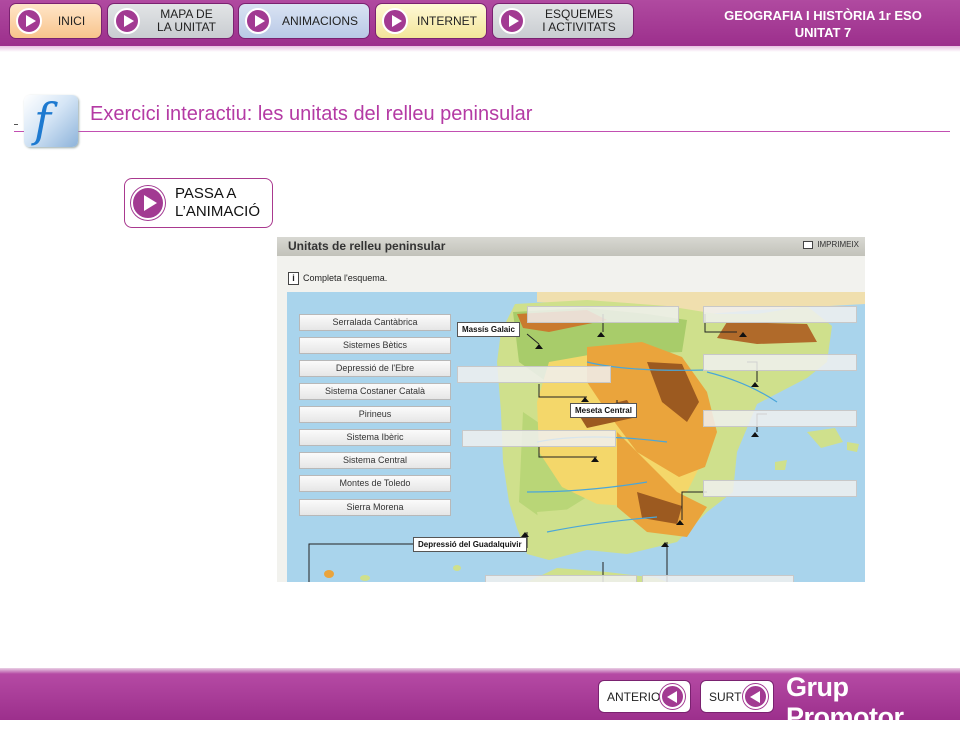 This screenshot has height=748, width=960. What do you see at coordinates (375, 368) in the screenshot?
I see `option-depressio-ebre: Depressió de l'Ebre` at bounding box center [375, 368].